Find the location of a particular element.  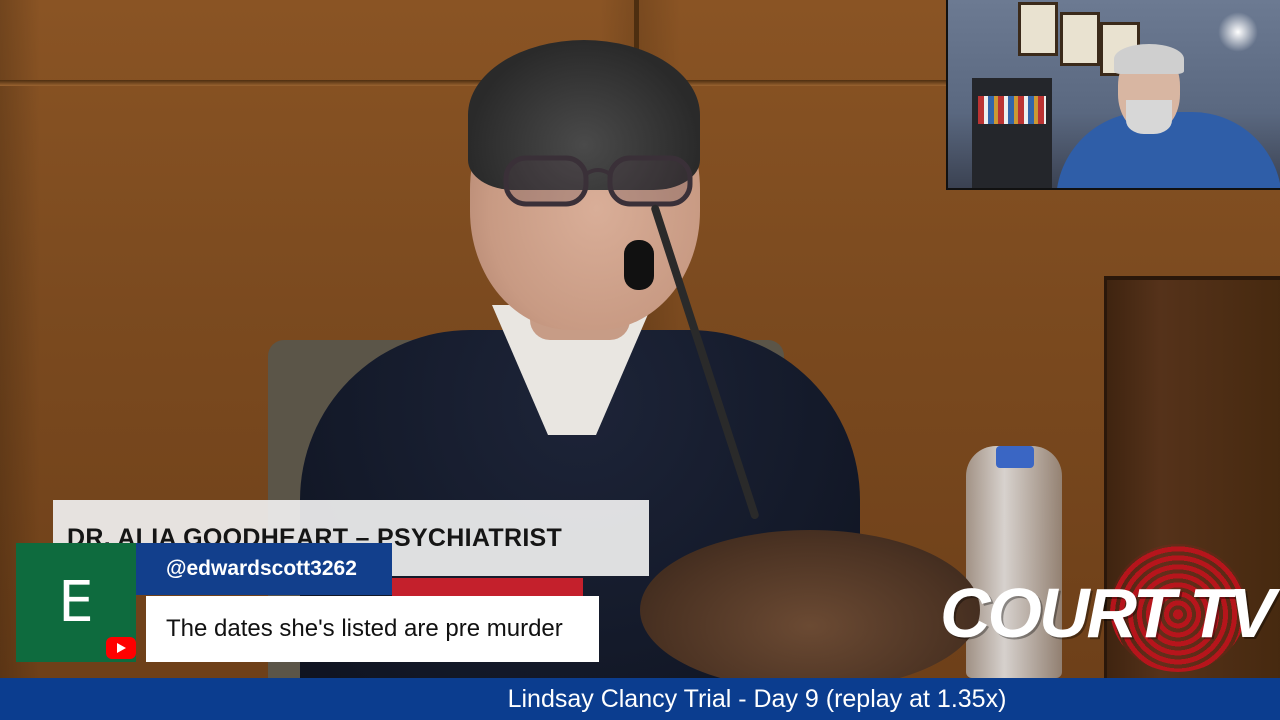

books is located at coordinates (1012, 110).